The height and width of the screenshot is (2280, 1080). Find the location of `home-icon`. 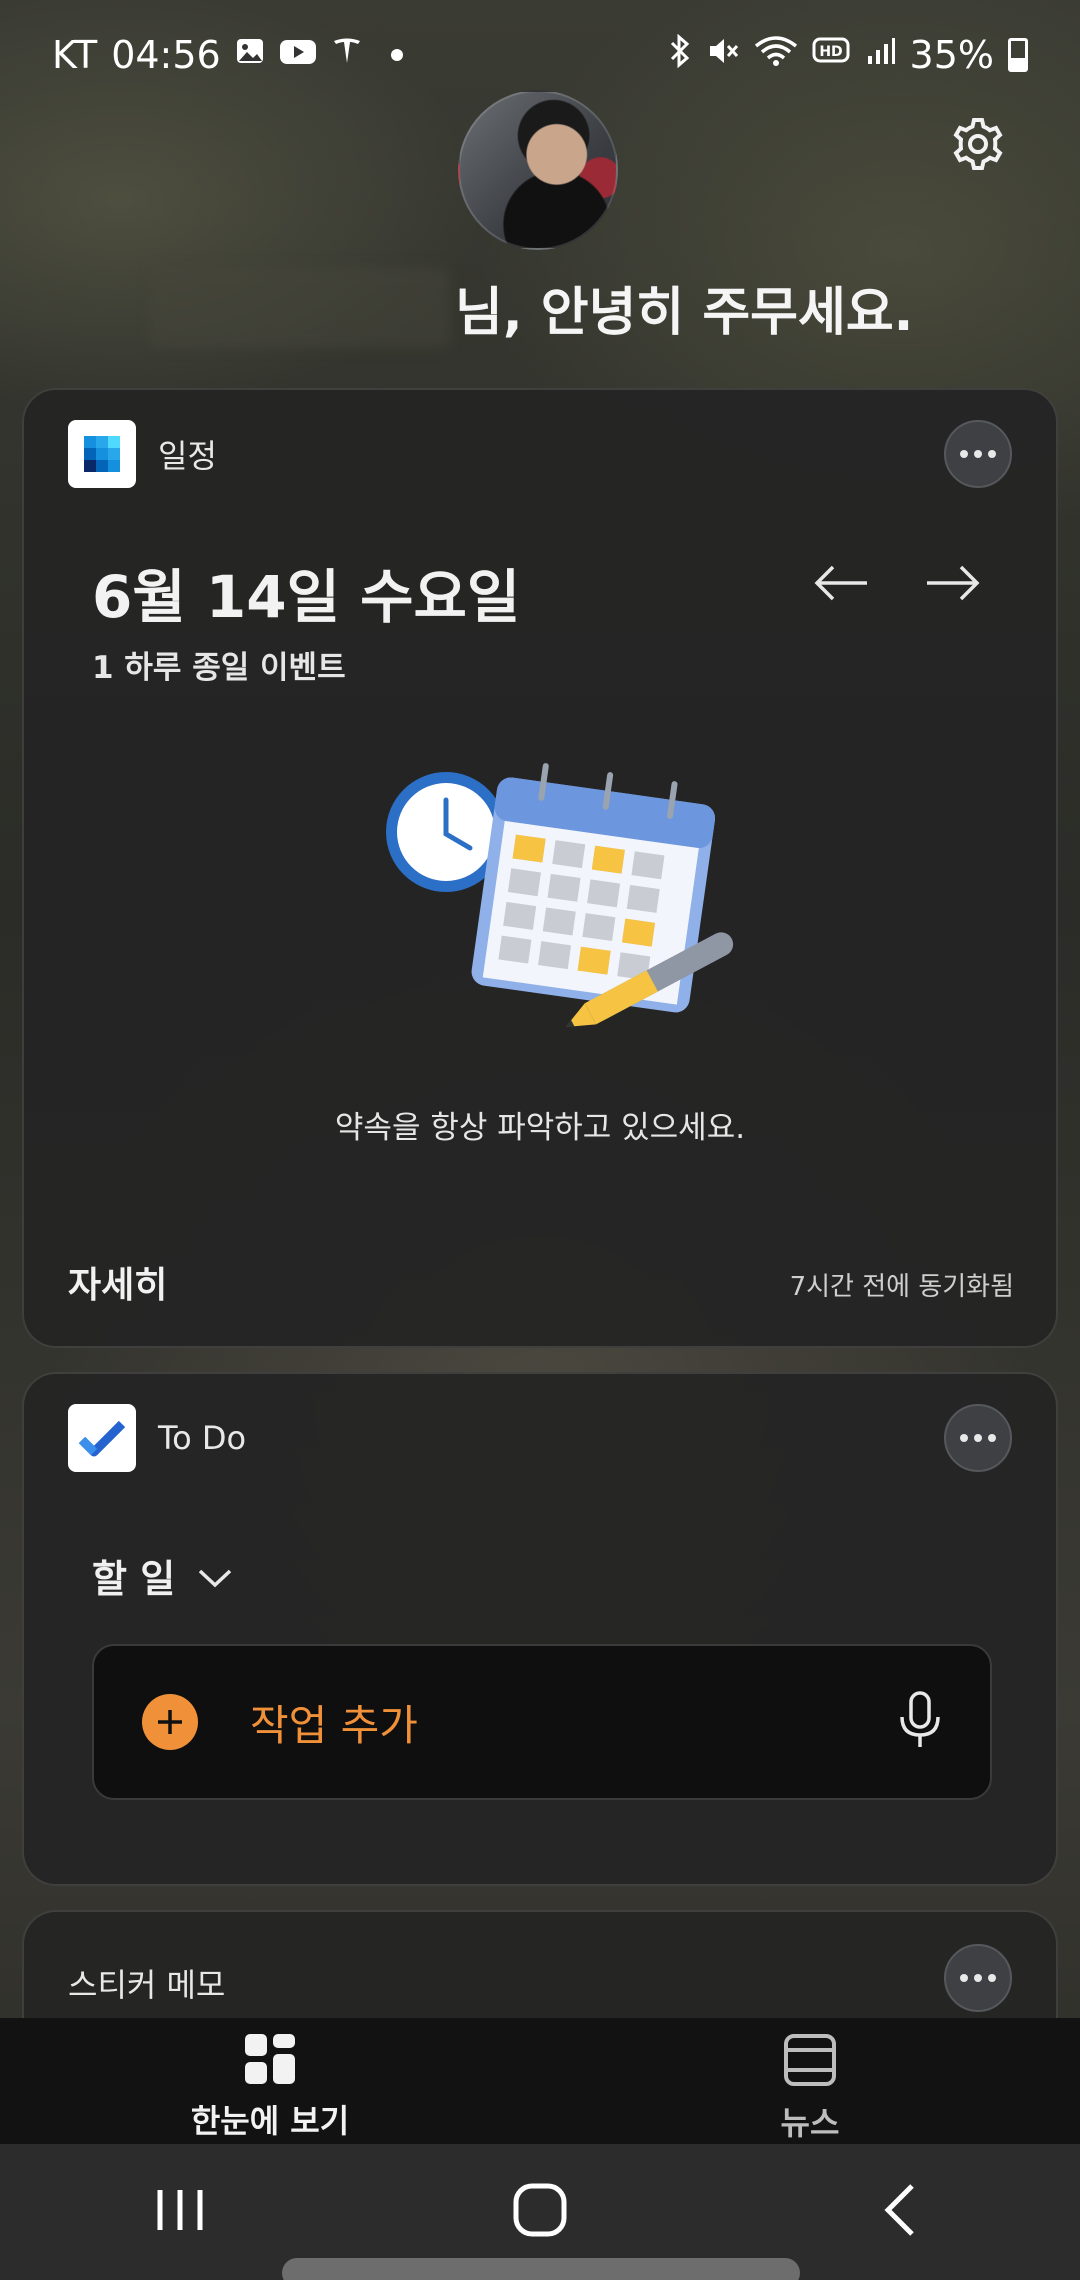

home-icon is located at coordinates (540, 2212).